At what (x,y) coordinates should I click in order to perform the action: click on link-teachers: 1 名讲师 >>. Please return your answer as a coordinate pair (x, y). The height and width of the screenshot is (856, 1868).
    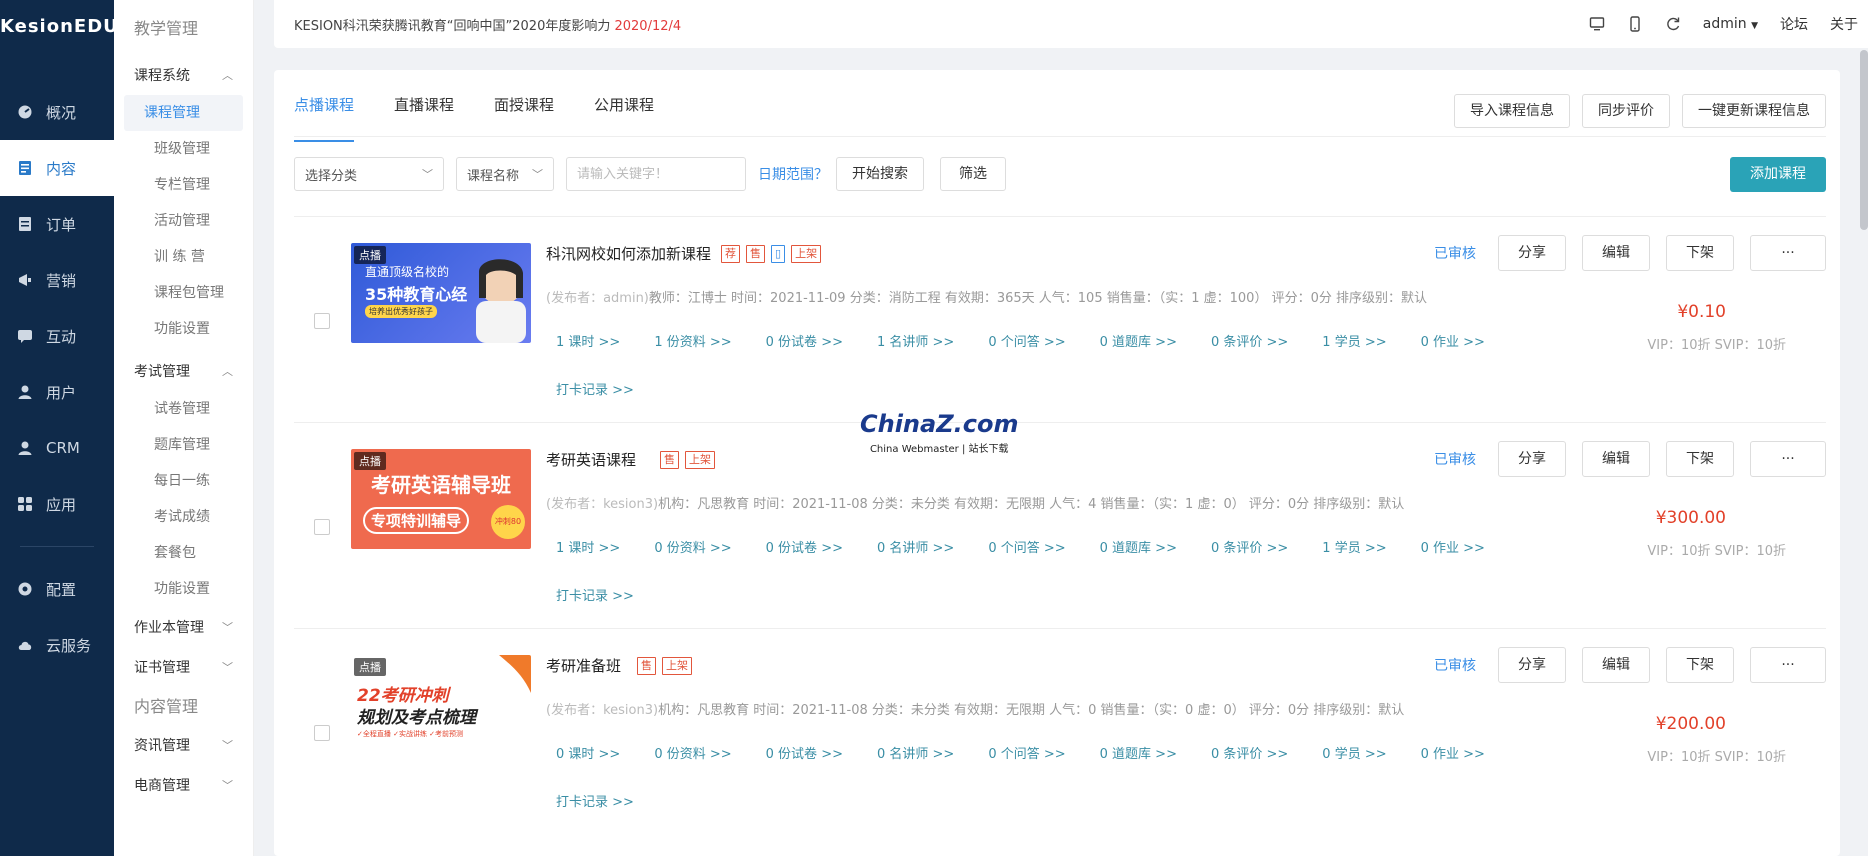
    Looking at the image, I should click on (915, 340).